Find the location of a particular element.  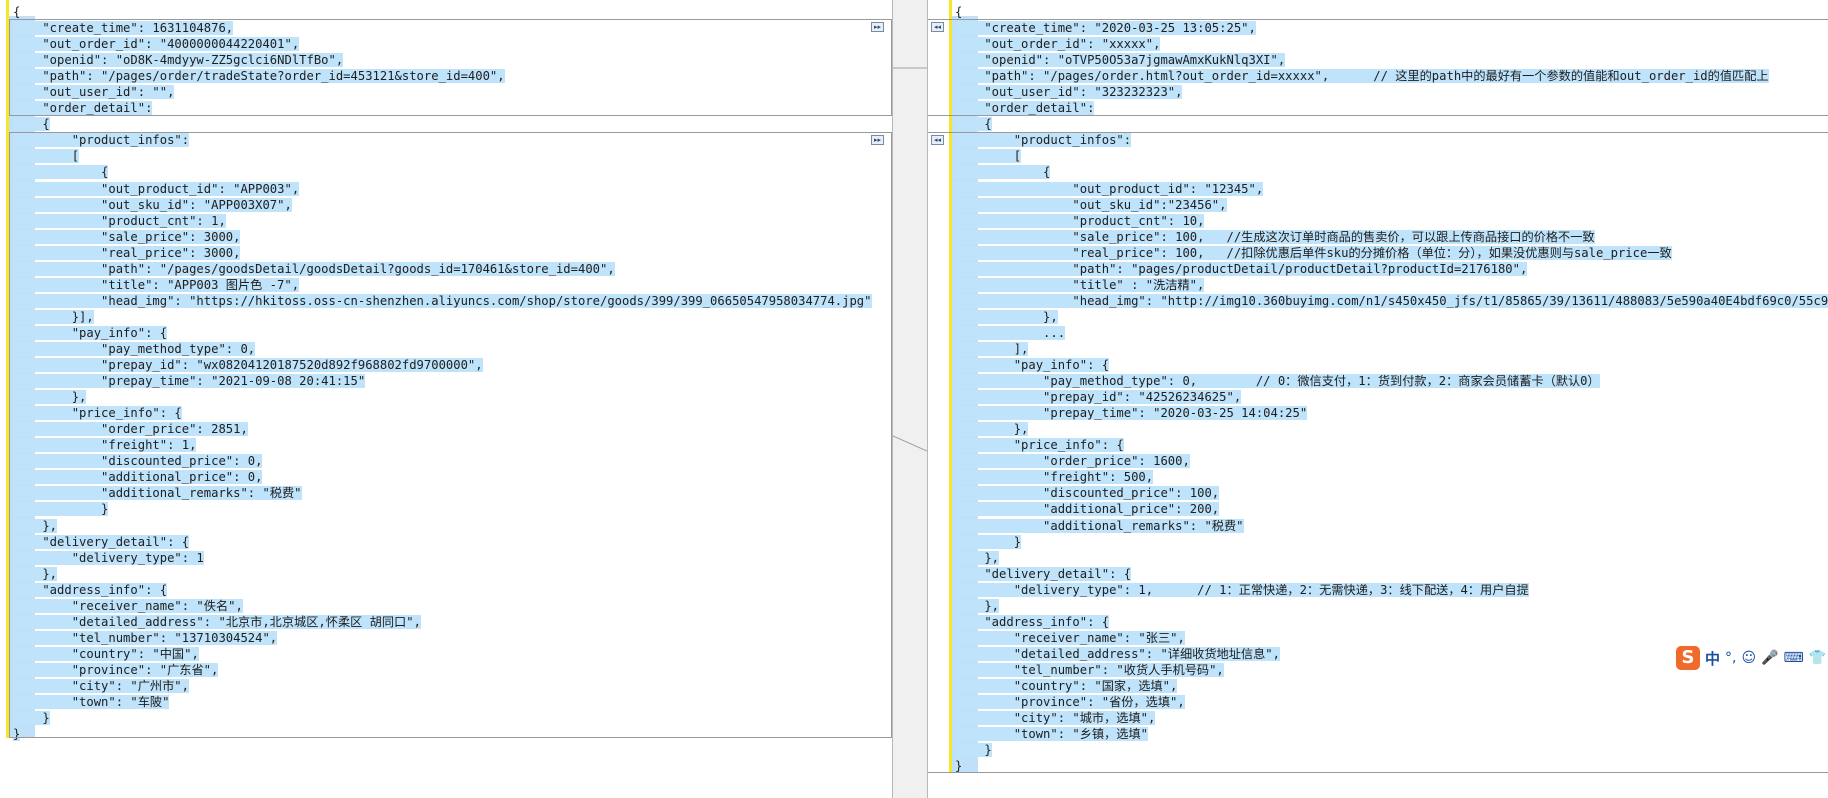

code-line: "create_time": 1631104876, is located at coordinates (442, 28).